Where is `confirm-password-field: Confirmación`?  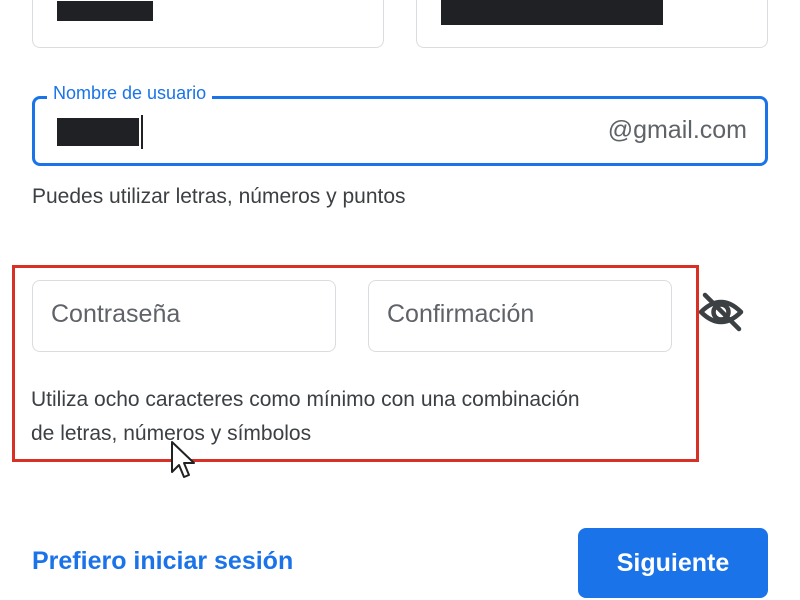
confirm-password-field: Confirmación is located at coordinates (520, 316).